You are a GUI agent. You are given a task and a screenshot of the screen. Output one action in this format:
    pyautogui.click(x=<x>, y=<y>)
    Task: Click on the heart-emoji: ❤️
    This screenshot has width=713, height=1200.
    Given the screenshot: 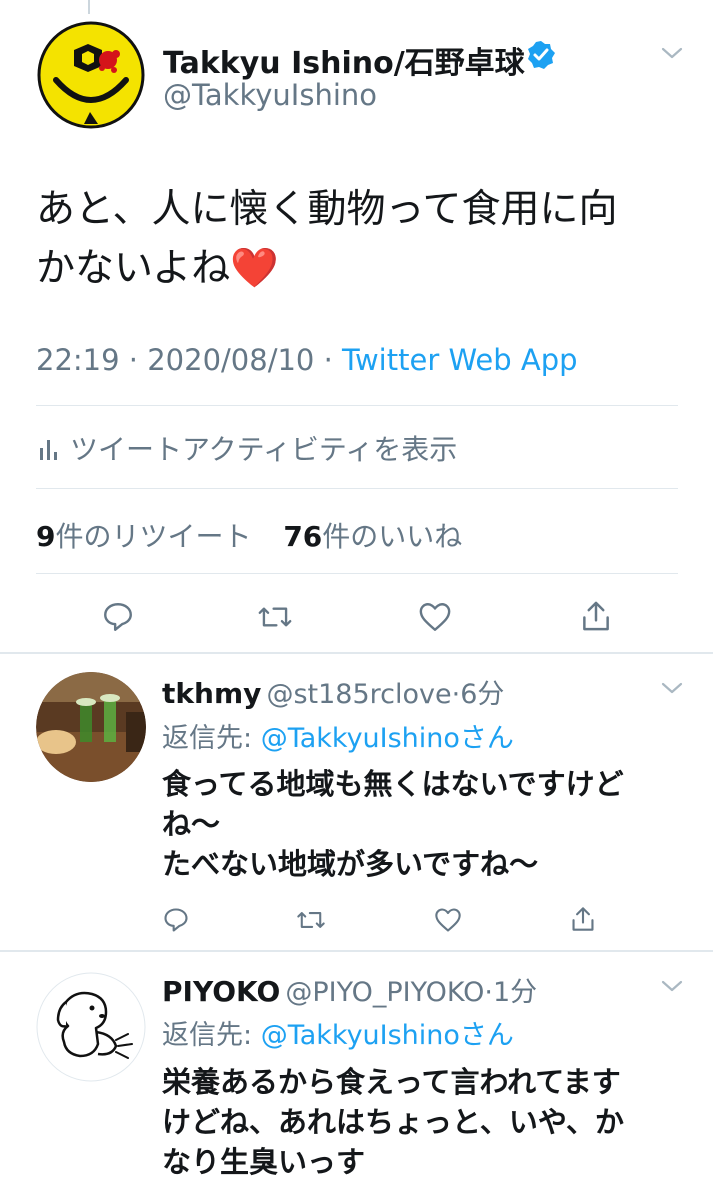 What is the action you would take?
    pyautogui.click(x=254, y=268)
    